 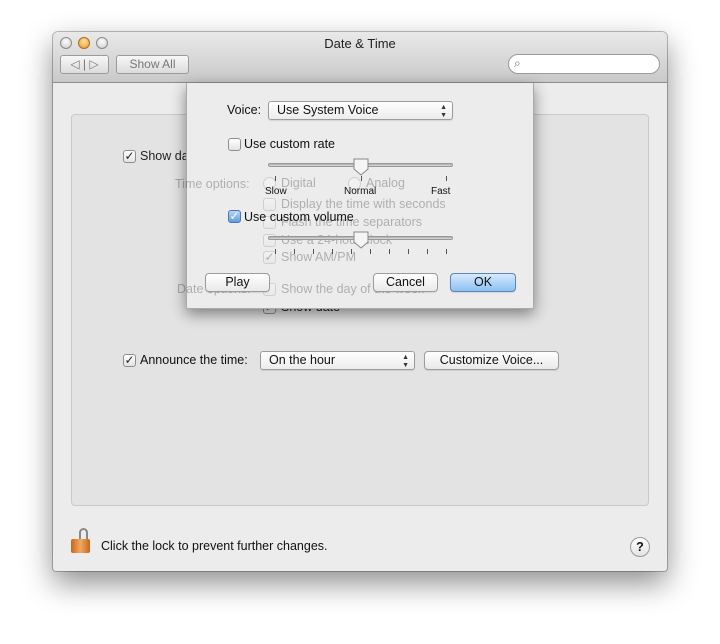 I want to click on announce-interval-value: On the hour, so click(x=302, y=360).